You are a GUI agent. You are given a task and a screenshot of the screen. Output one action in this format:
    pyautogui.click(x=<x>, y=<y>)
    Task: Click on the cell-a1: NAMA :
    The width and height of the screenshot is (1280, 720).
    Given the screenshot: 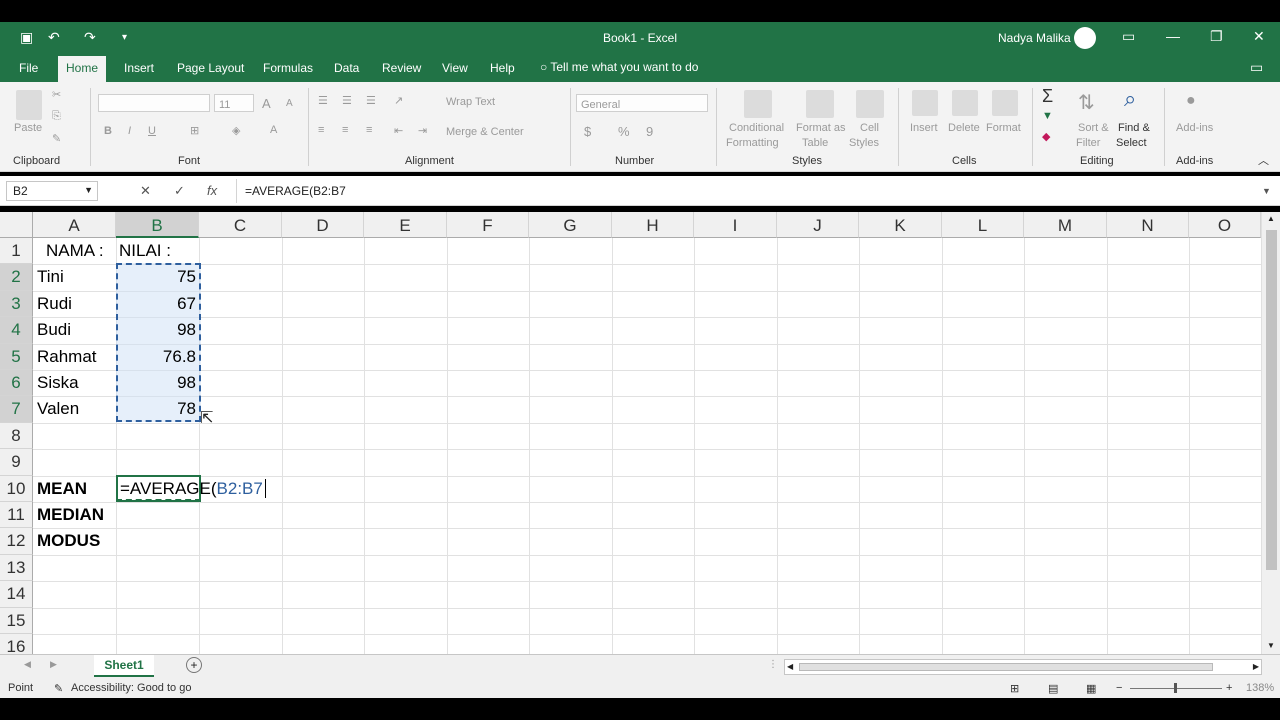 What is the action you would take?
    pyautogui.click(x=75, y=251)
    